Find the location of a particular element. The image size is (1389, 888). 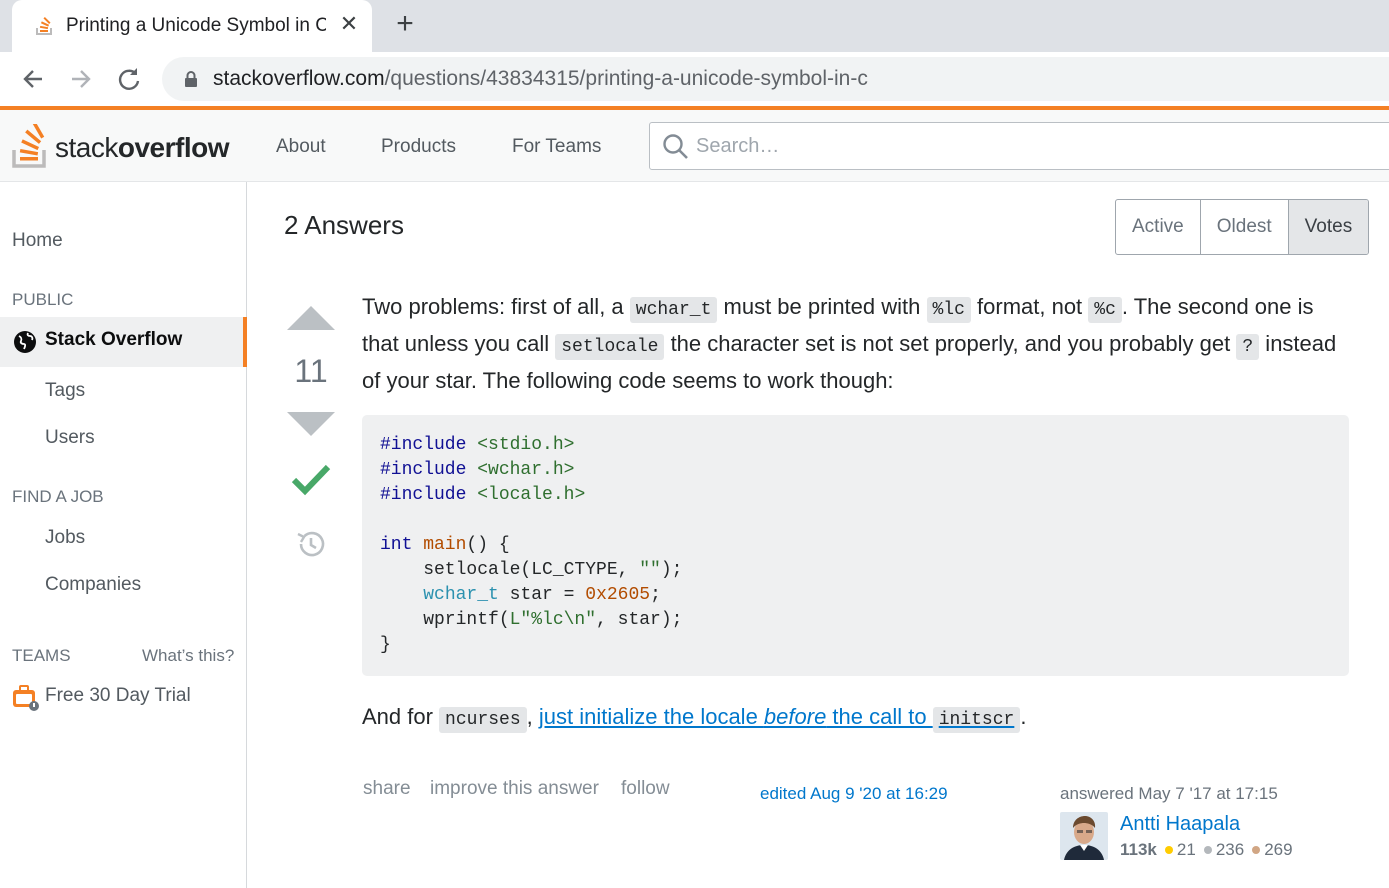

bronze-badge-count: 269 is located at coordinates (1278, 849).